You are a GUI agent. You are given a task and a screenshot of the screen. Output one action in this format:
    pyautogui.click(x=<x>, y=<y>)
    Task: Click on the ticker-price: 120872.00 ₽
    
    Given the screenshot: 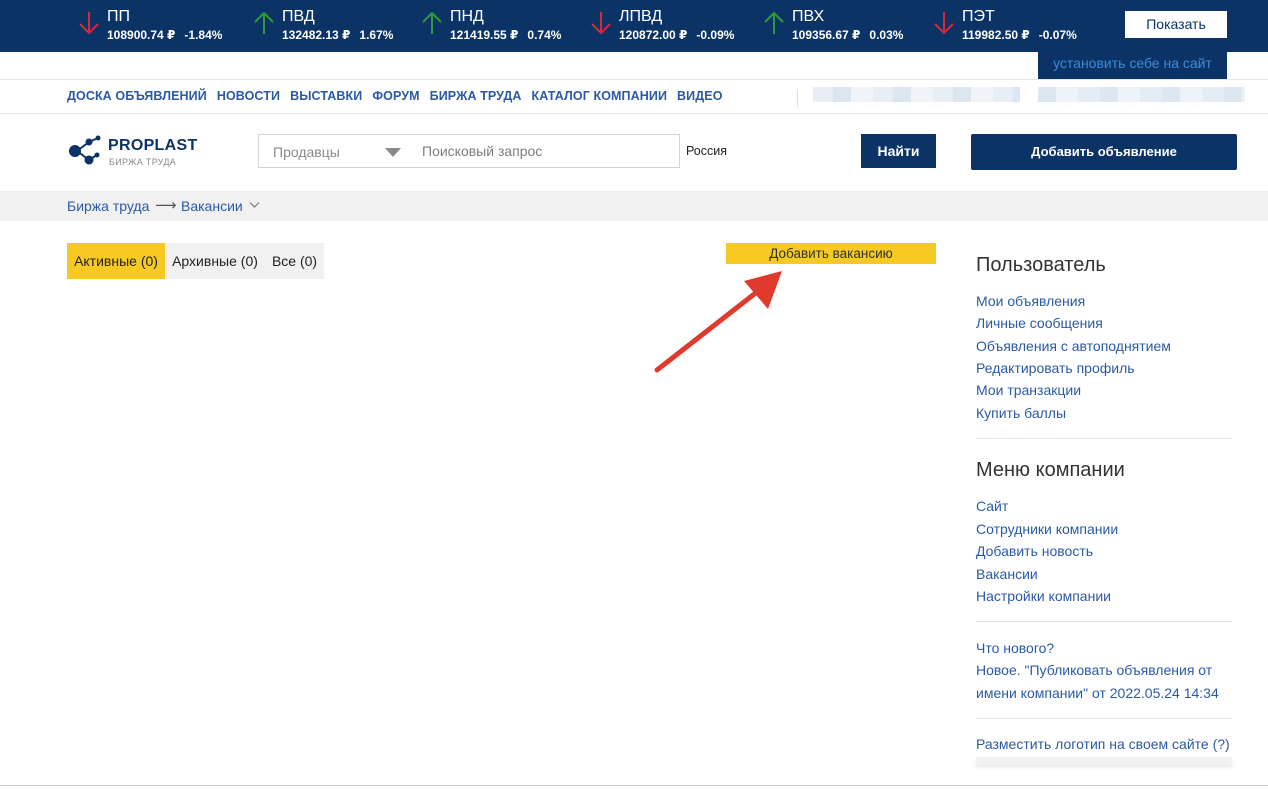 What is the action you would take?
    pyautogui.click(x=653, y=35)
    